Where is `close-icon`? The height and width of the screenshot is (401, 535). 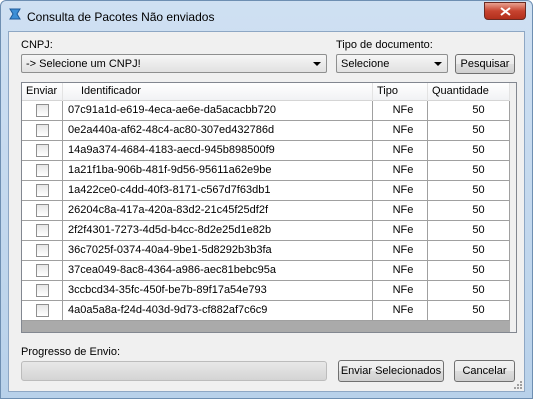
close-icon is located at coordinates (505, 11).